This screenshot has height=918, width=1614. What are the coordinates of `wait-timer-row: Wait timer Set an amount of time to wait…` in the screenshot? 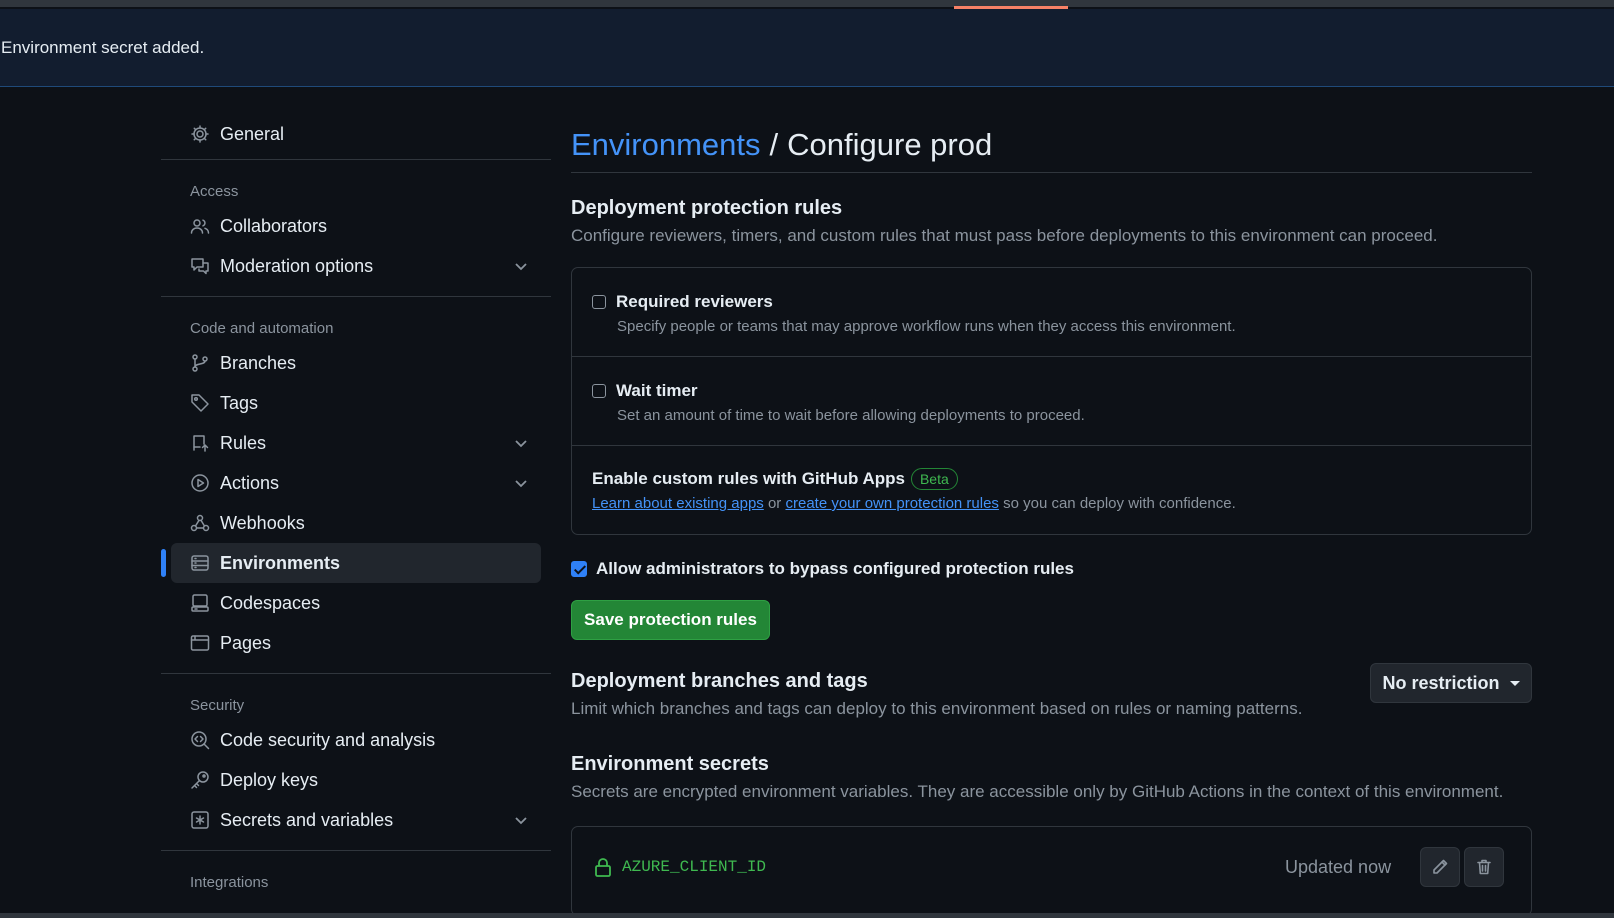 It's located at (1051, 401).